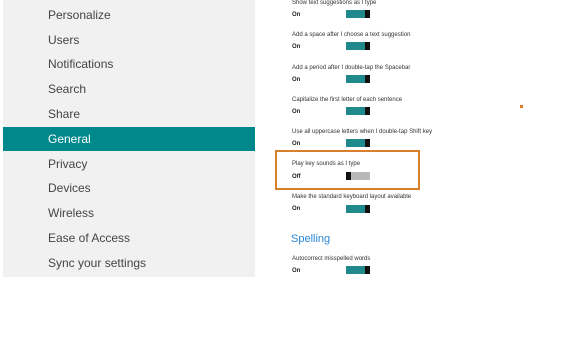 The width and height of the screenshot is (578, 361). What do you see at coordinates (296, 209) in the screenshot?
I see `setting-value-standard-layout: On` at bounding box center [296, 209].